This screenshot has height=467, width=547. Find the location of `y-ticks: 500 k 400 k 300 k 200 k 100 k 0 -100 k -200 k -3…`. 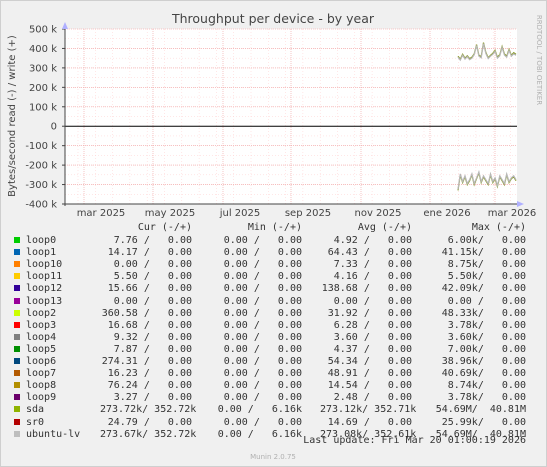

y-ticks: 500 k 400 k 300 k 200 k 100 k 0 -100 k -200 k -3… is located at coordinates (45, 118).